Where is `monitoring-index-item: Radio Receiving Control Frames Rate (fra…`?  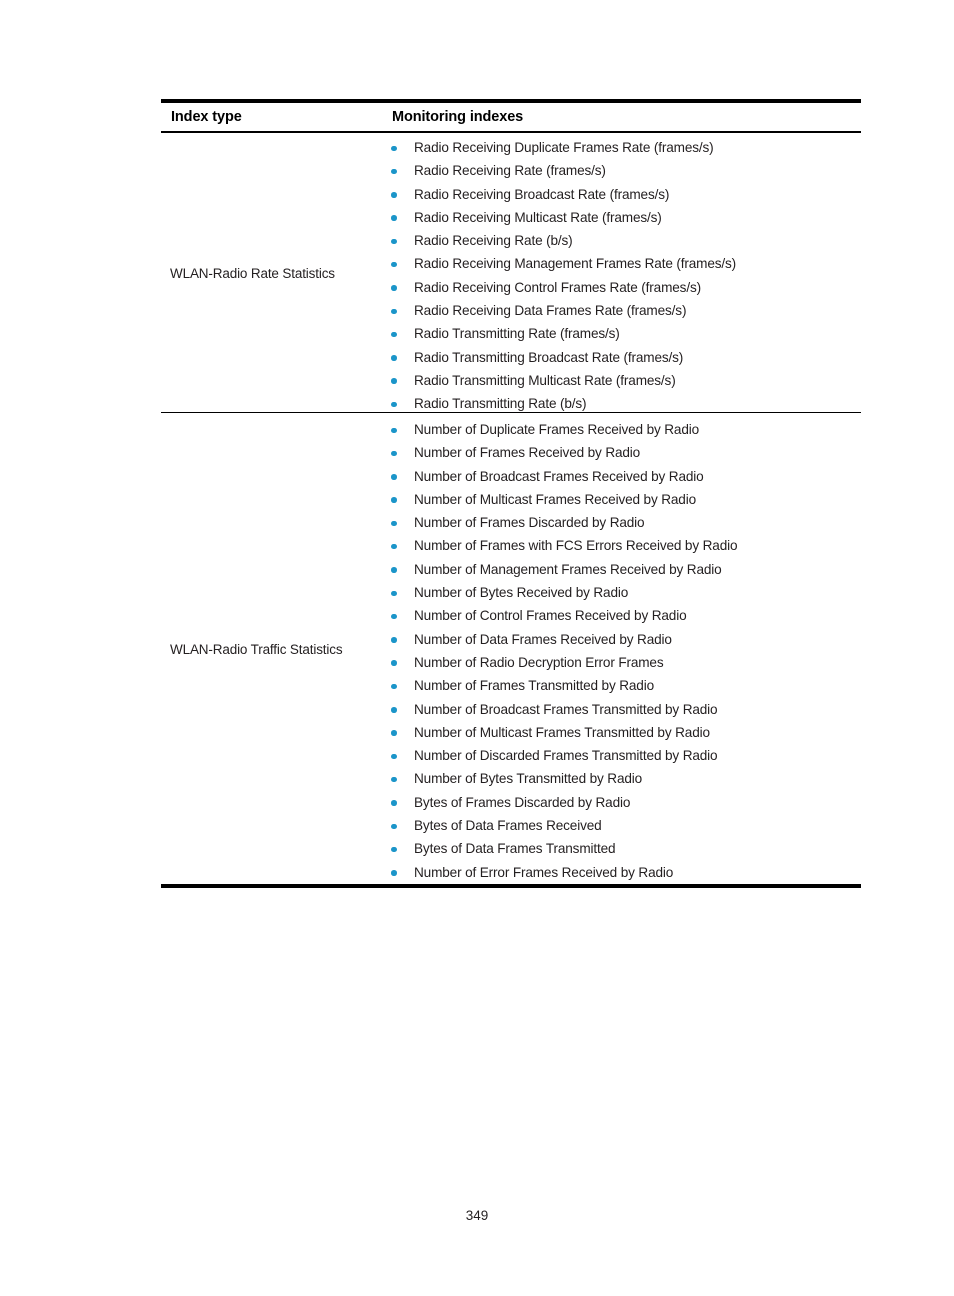
monitoring-index-item: Radio Receiving Control Frames Rate (fra… is located at coordinates (561, 287).